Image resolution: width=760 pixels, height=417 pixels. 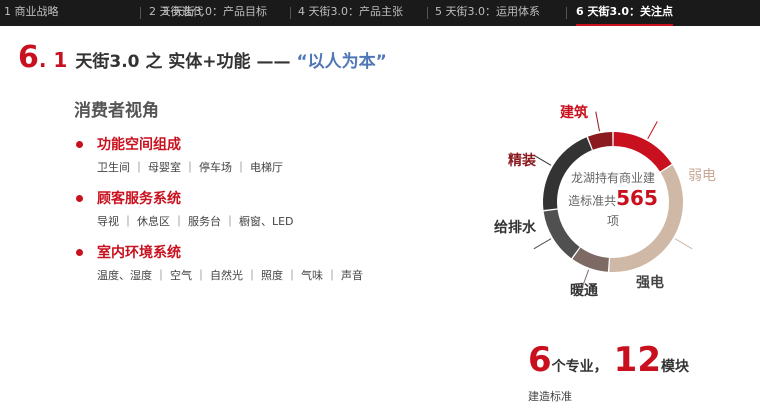 What do you see at coordinates (28, 57) in the screenshot?
I see `title-number: 6` at bounding box center [28, 57].